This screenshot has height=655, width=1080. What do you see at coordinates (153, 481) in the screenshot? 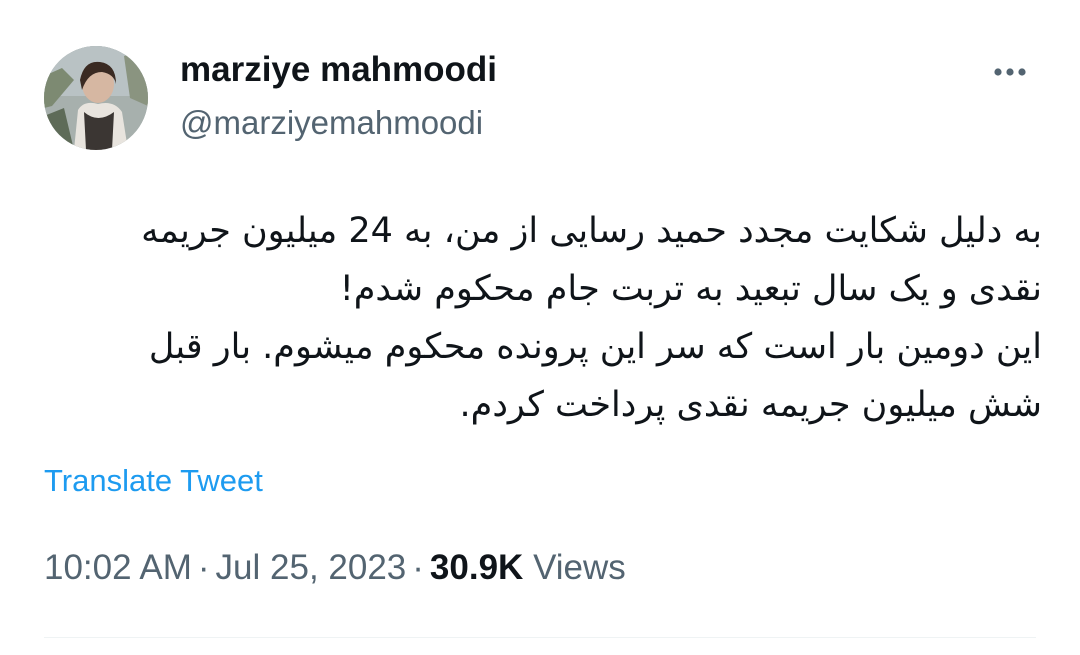
I see `translate-tweet-link: Translate Tweet` at bounding box center [153, 481].